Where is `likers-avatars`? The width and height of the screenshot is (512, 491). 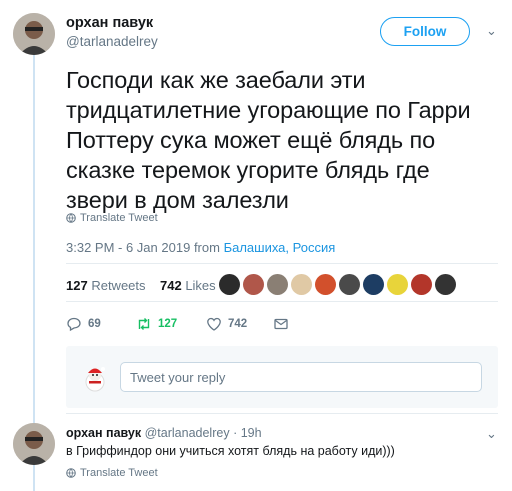 likers-avatars is located at coordinates (337, 284).